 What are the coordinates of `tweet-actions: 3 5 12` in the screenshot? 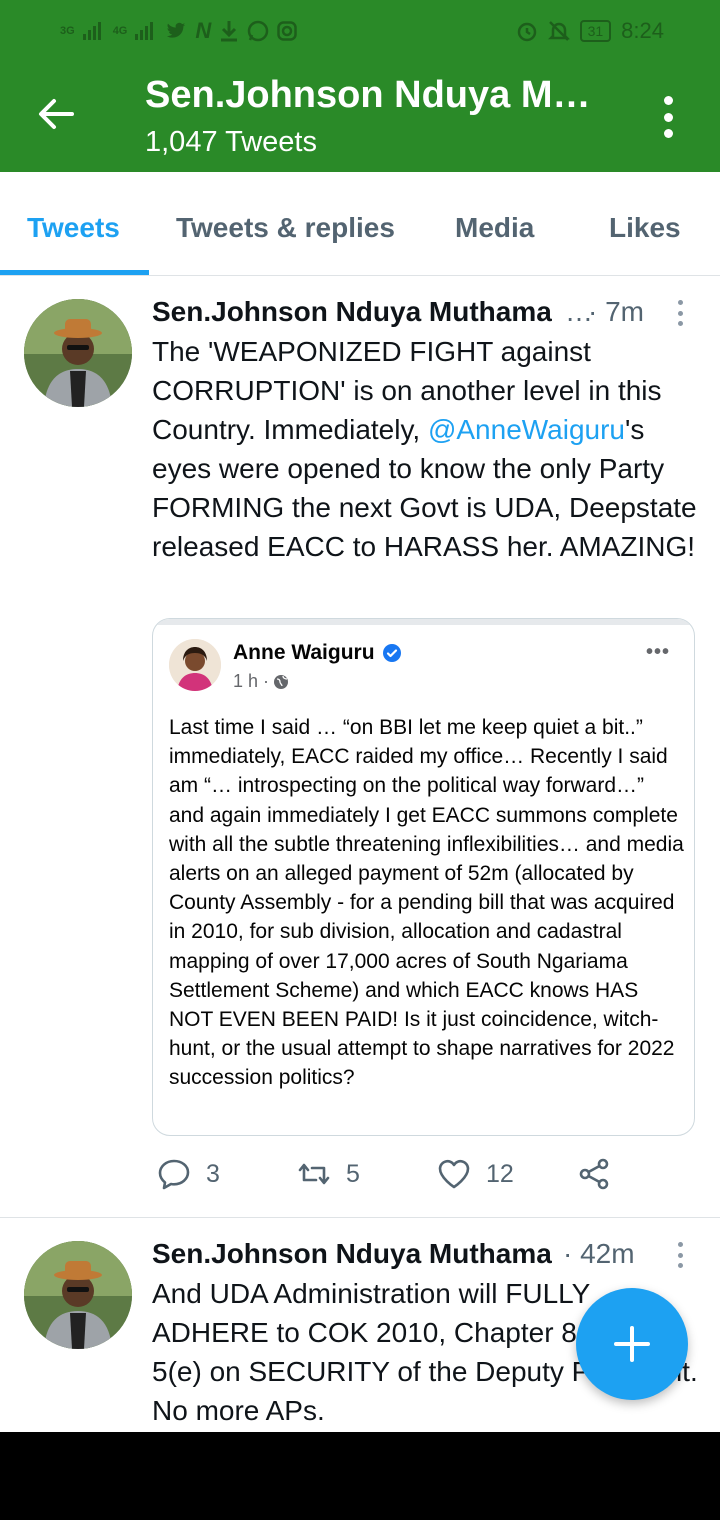 It's located at (412, 1178).